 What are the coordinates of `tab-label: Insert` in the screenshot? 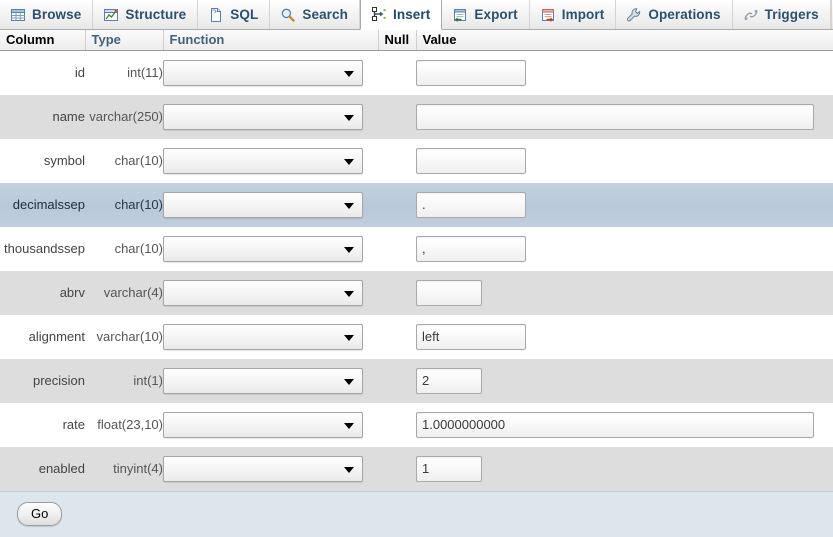 It's located at (412, 14).